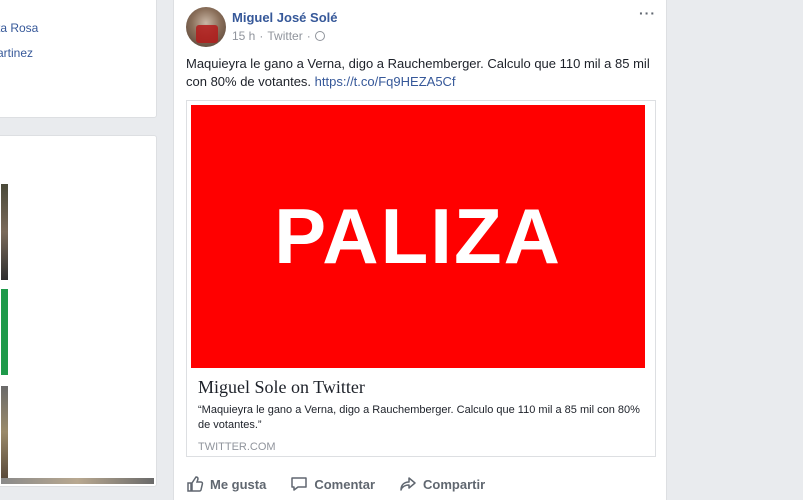 This screenshot has width=803, height=500. What do you see at coordinates (385, 81) in the screenshot?
I see `post-link: https://t.co/Fq9HEZA5Cf` at bounding box center [385, 81].